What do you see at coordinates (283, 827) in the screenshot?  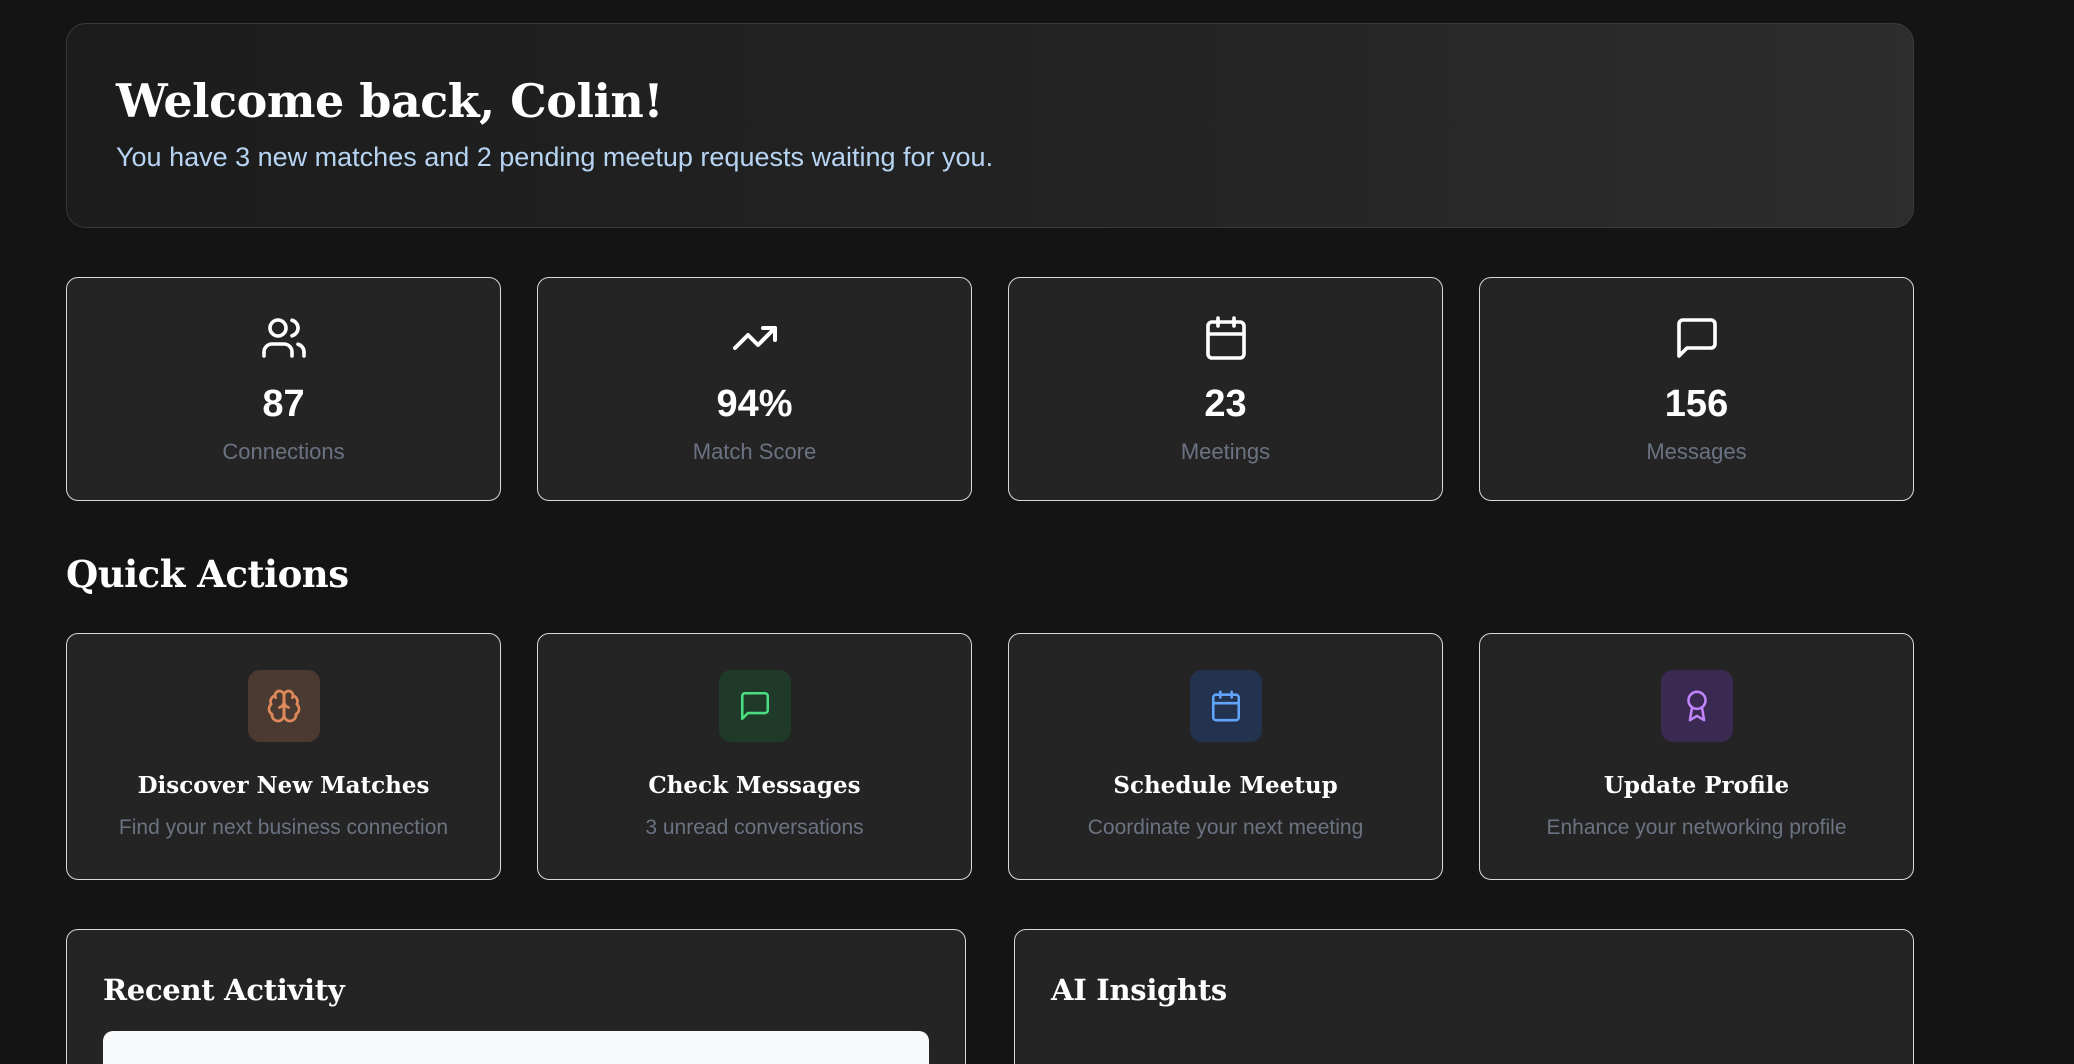 I see `action-description: Find your next business connection` at bounding box center [283, 827].